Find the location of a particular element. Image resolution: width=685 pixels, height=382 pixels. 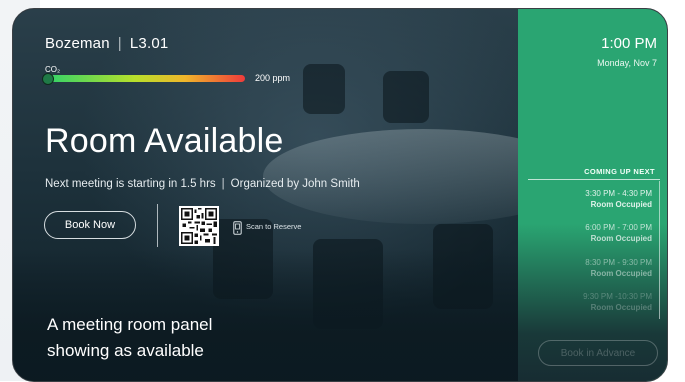

scan-to-reserve-label: Scan to Reserve is located at coordinates (274, 226).